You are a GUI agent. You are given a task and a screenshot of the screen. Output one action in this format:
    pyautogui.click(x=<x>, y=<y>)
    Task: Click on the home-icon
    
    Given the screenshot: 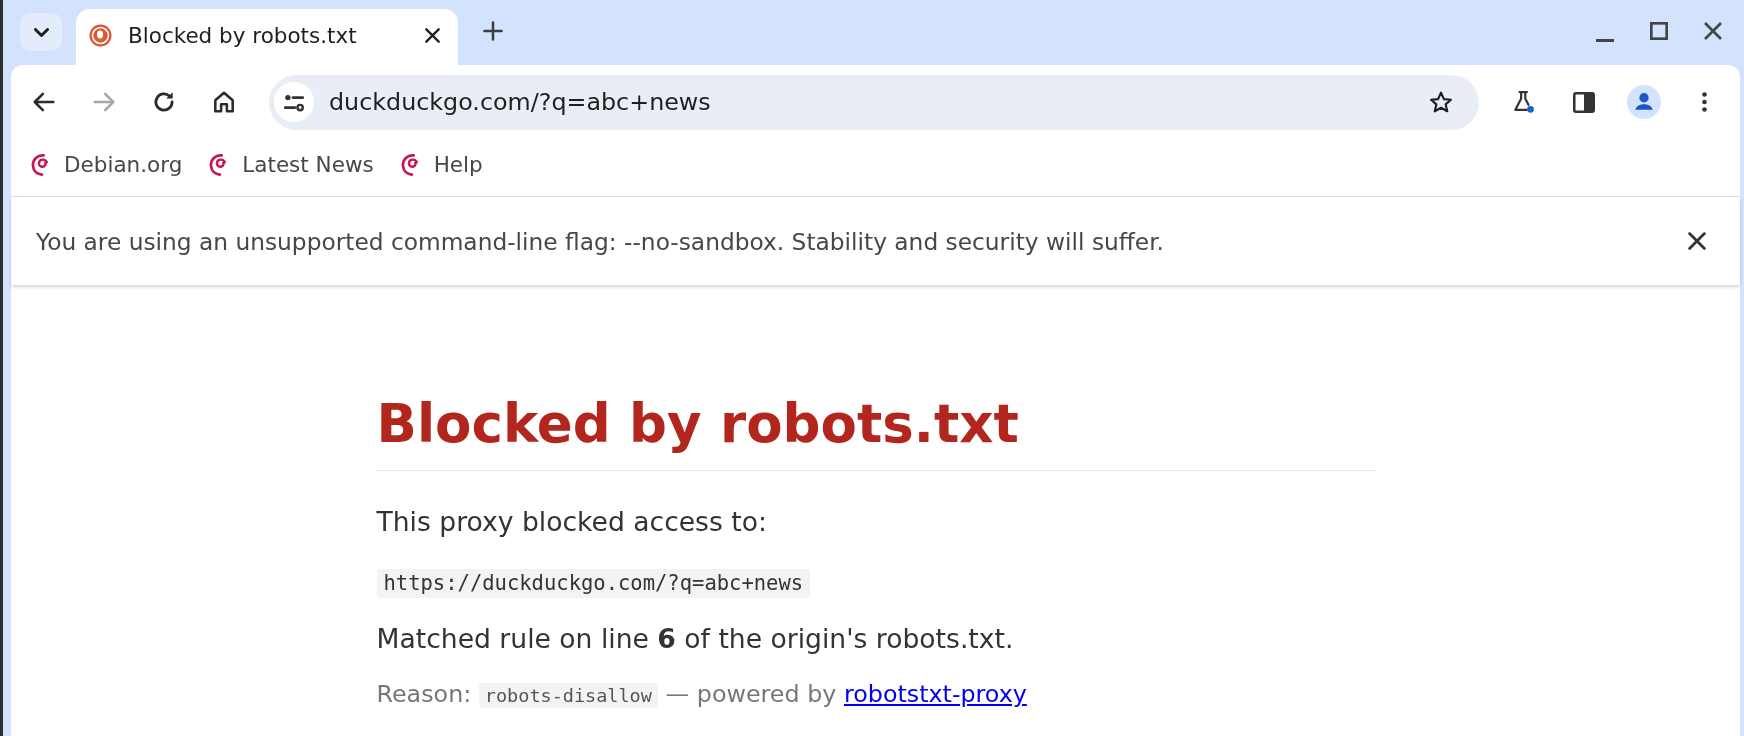 What is the action you would take?
    pyautogui.click(x=224, y=102)
    